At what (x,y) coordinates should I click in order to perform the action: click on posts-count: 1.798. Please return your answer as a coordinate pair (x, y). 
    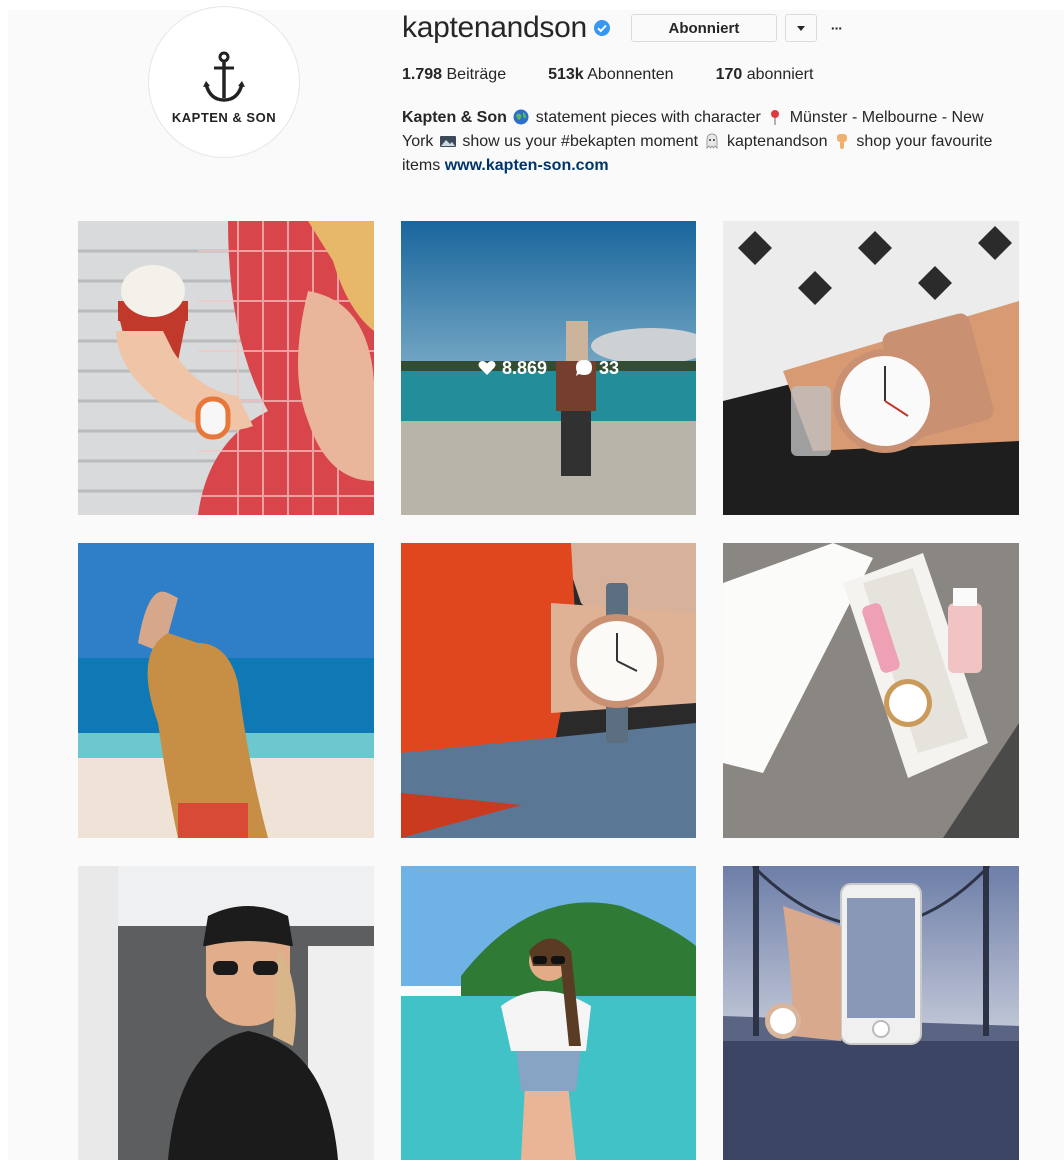
    Looking at the image, I should click on (422, 74).